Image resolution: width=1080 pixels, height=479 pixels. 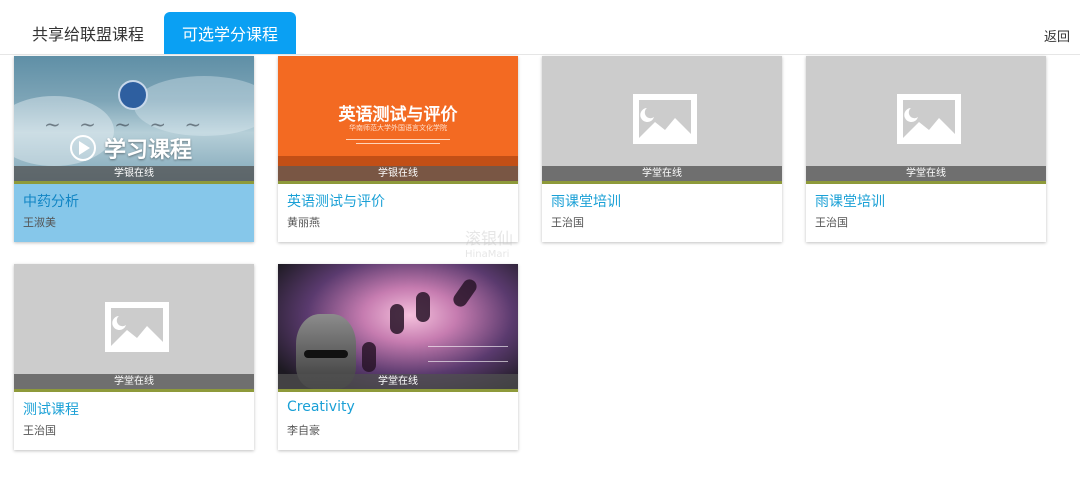 What do you see at coordinates (88, 33) in the screenshot?
I see `tab-shared-alliance-courses: 共享给联盟课程` at bounding box center [88, 33].